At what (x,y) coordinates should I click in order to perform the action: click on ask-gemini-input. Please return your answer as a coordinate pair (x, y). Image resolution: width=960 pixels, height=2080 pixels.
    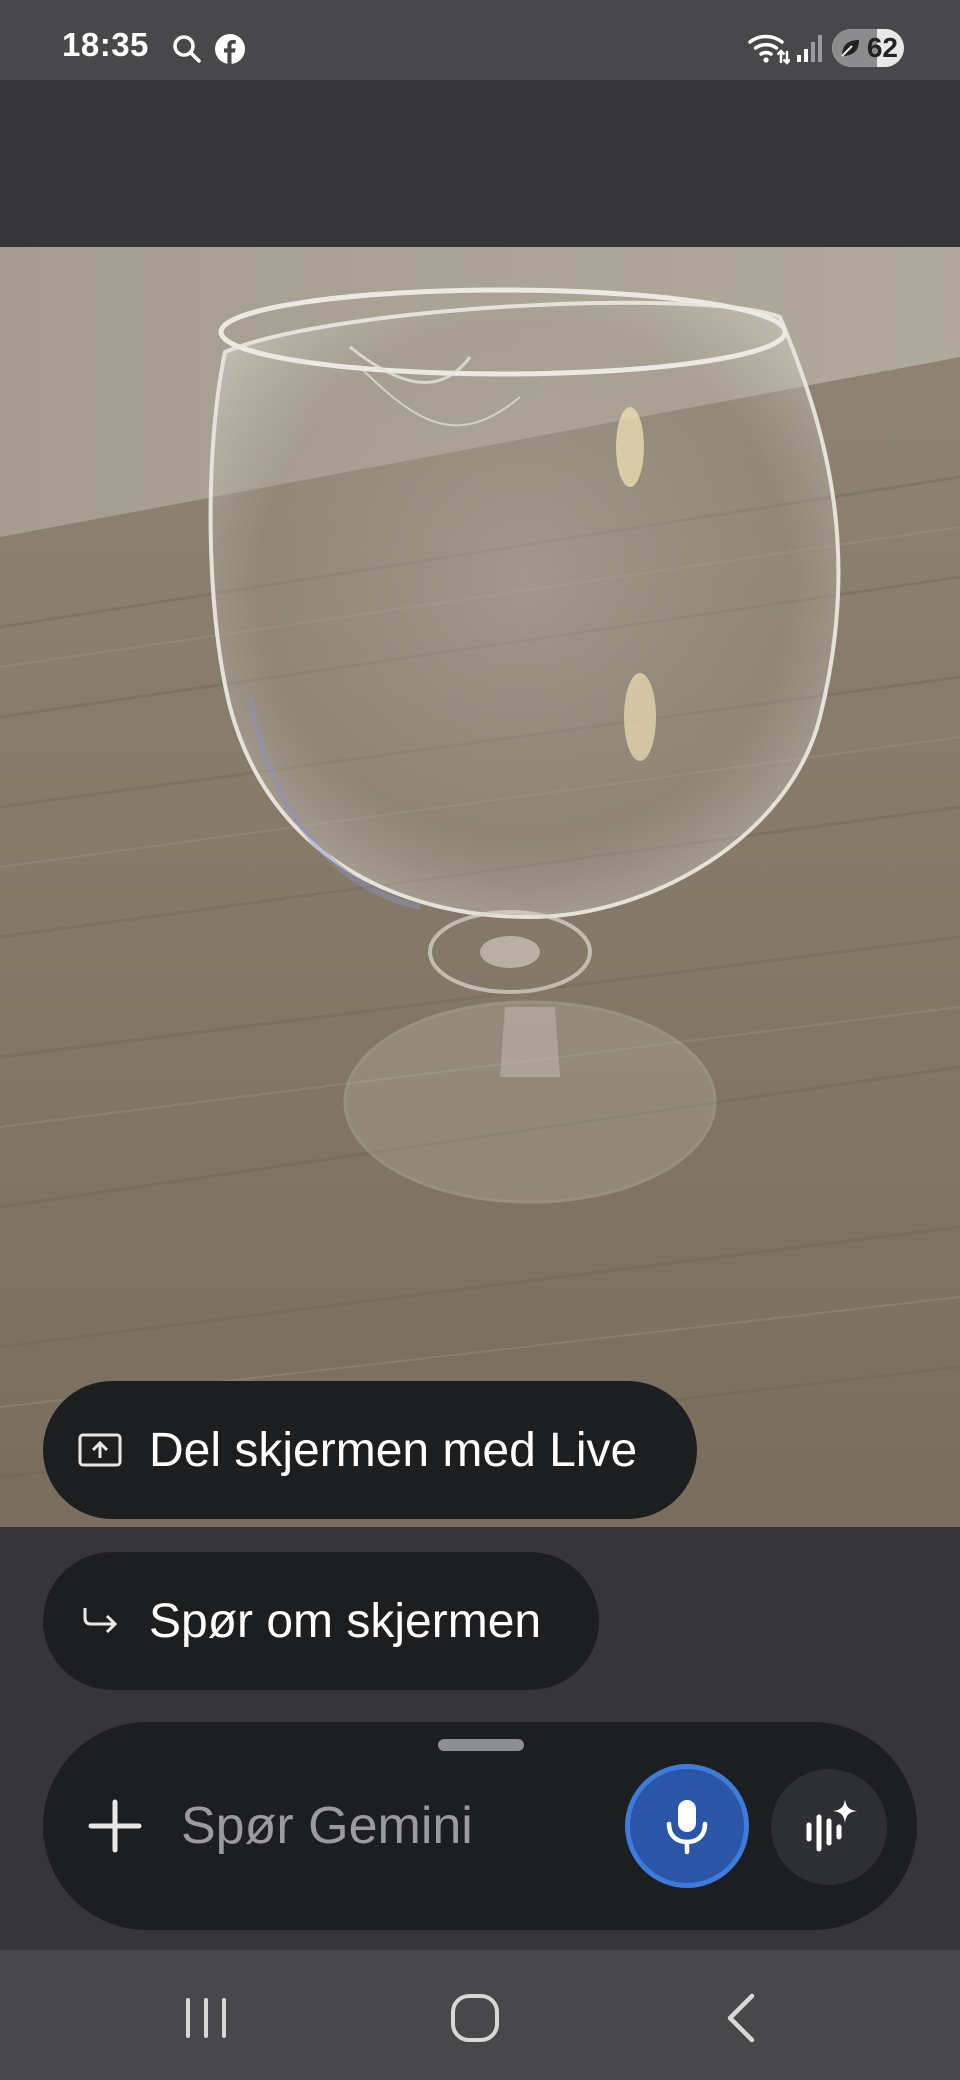
    Looking at the image, I should click on (331, 1826).